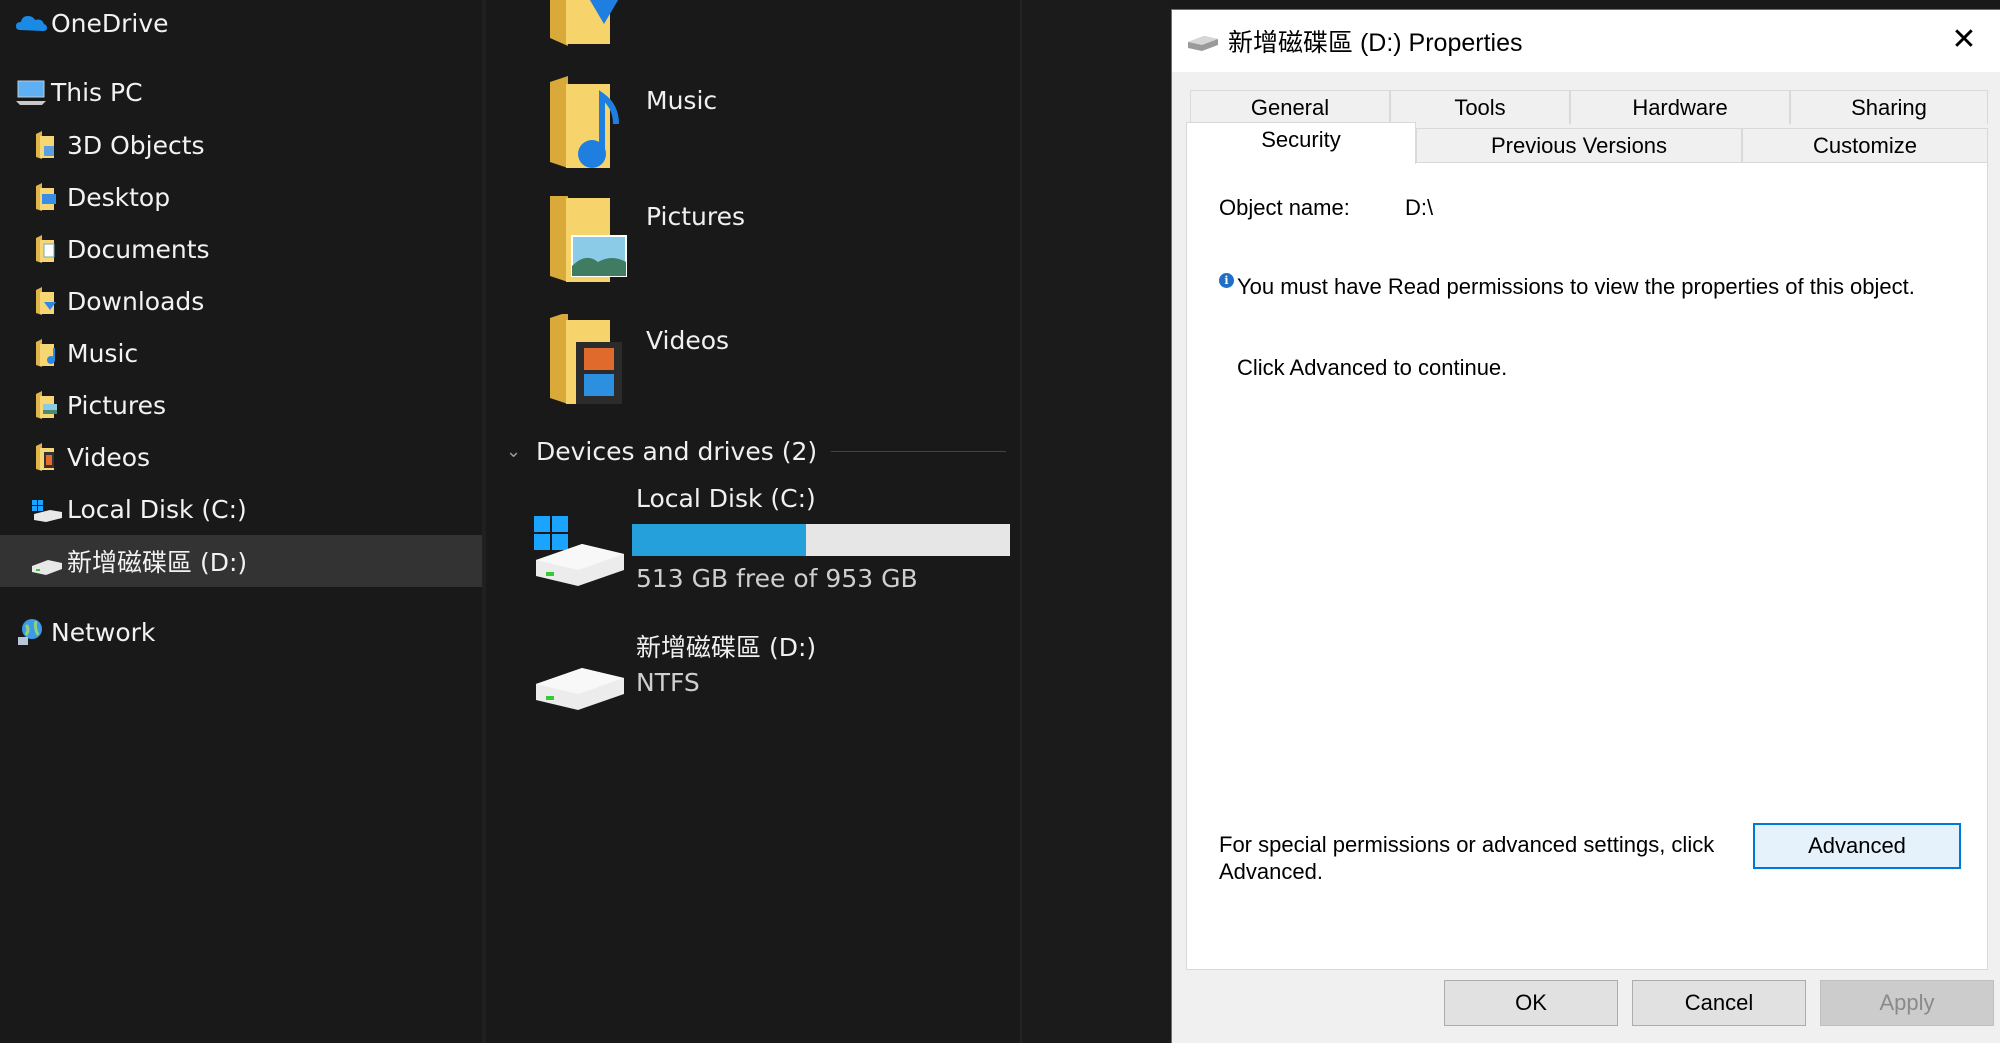  What do you see at coordinates (695, 216) in the screenshot?
I see `folder-label: Pictures` at bounding box center [695, 216].